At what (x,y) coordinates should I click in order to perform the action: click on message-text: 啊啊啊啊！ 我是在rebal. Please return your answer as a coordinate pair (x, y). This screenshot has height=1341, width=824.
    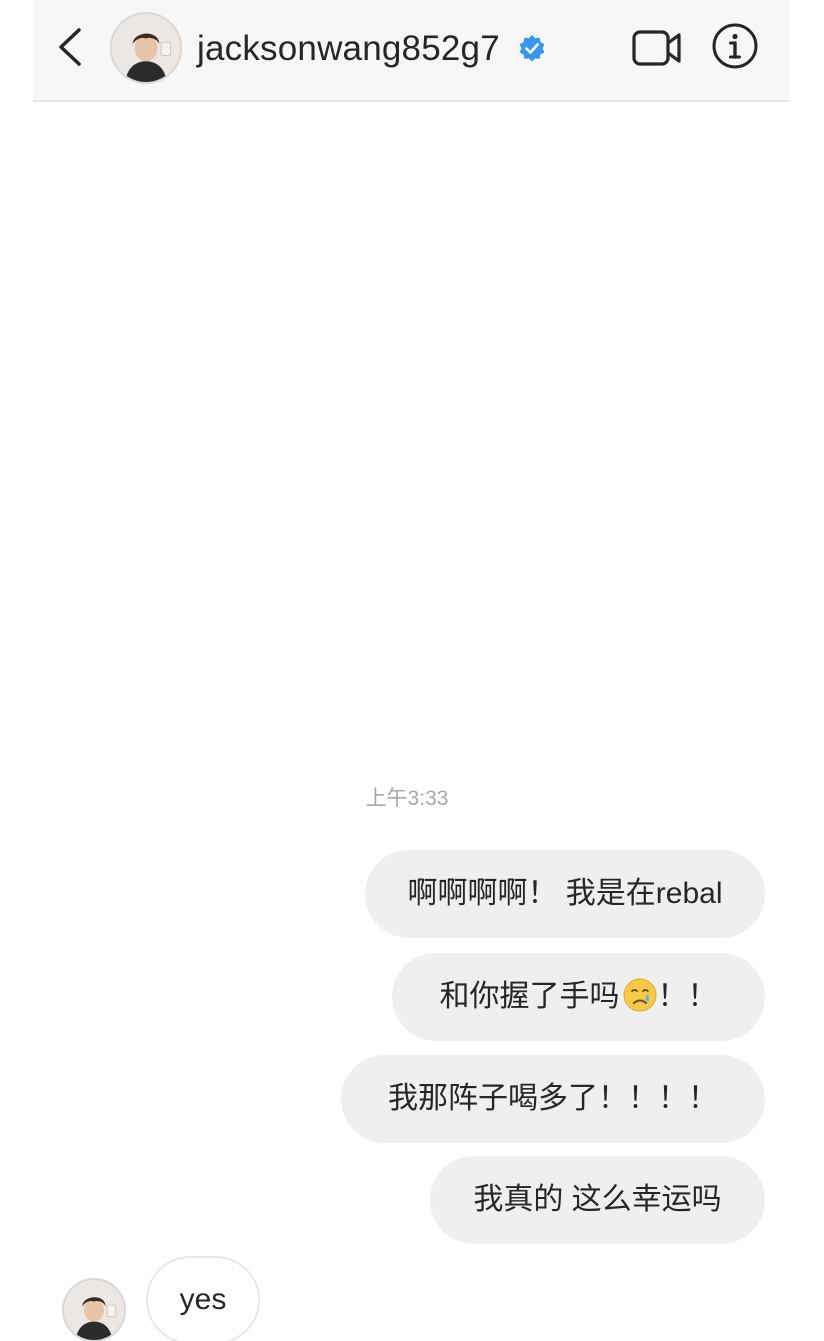
    Looking at the image, I should click on (565, 893).